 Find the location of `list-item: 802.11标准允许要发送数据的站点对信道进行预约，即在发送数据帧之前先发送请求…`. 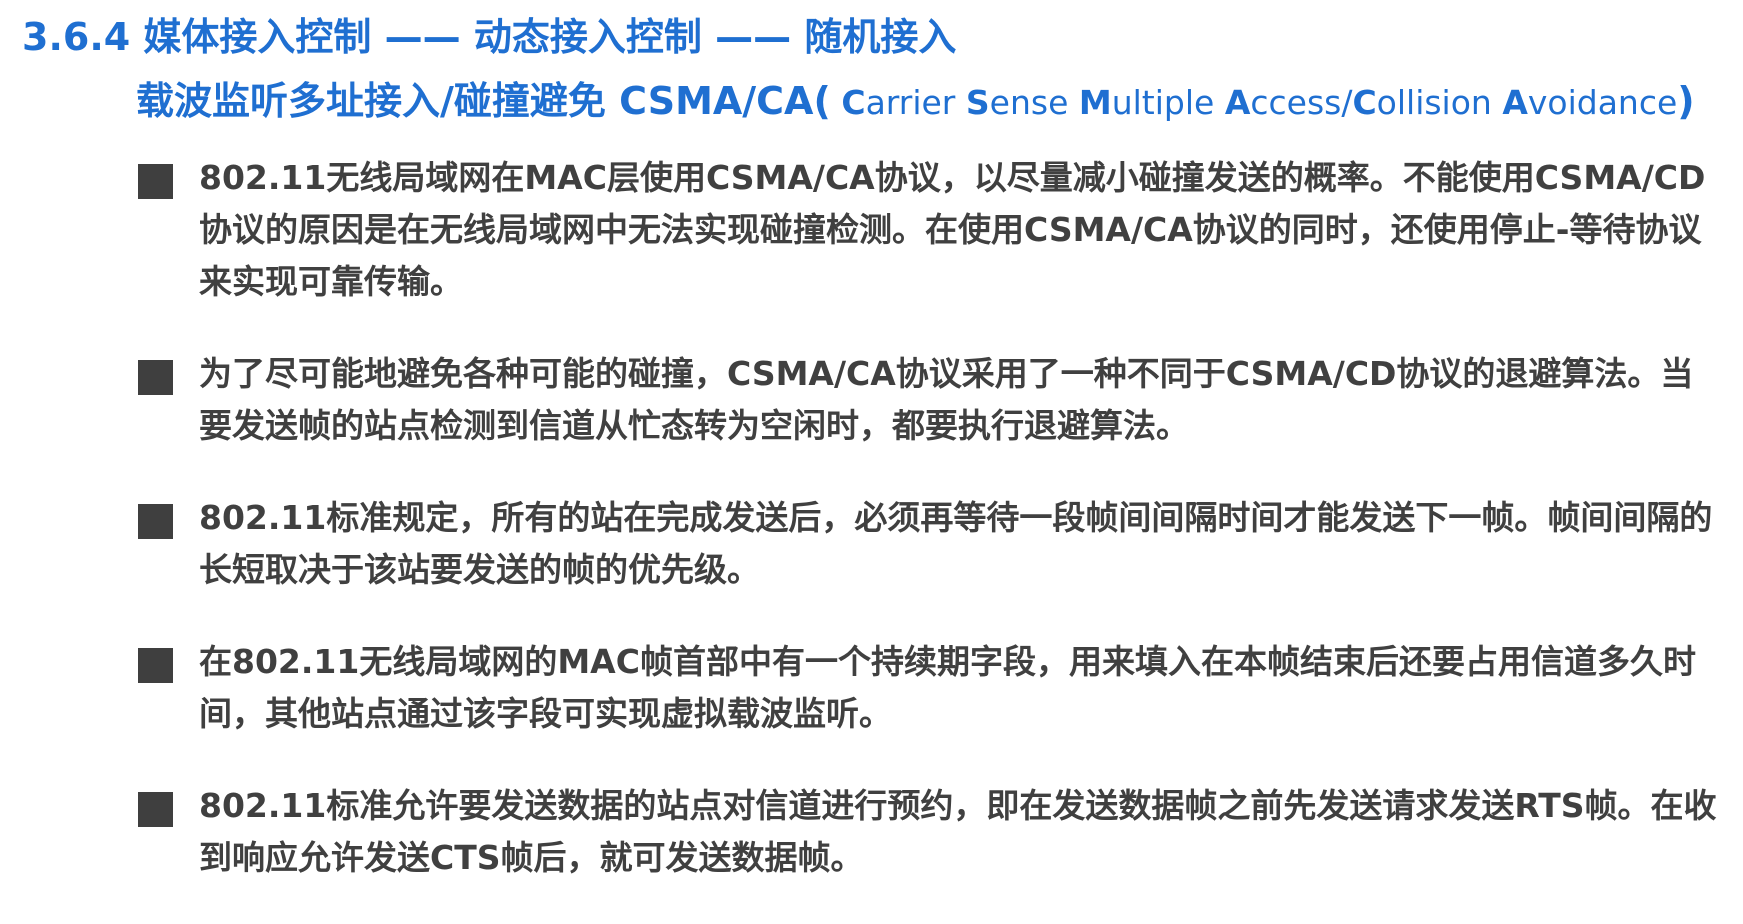

list-item: 802.11标准允许要发送数据的站点对信道进行预约，即在发送数据帧之前先发送请求… is located at coordinates (931, 832).